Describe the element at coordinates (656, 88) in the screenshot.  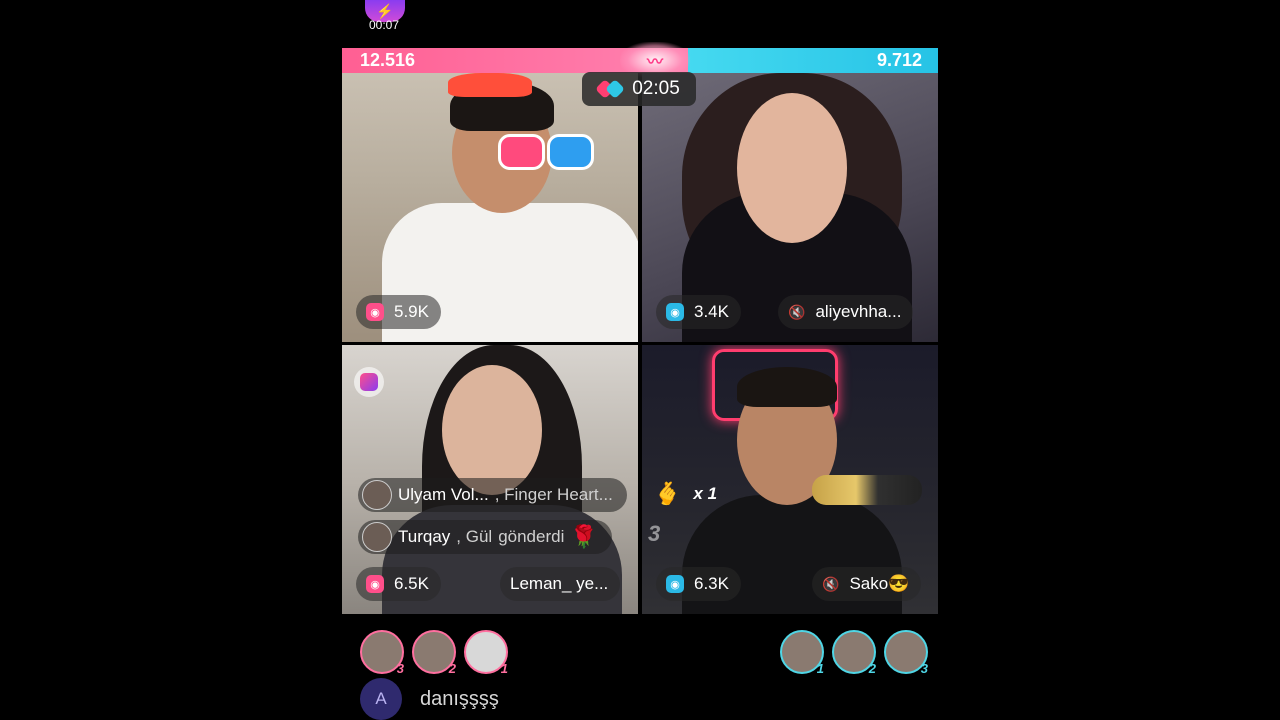
I see `round-timer-text: 02:05` at that location.